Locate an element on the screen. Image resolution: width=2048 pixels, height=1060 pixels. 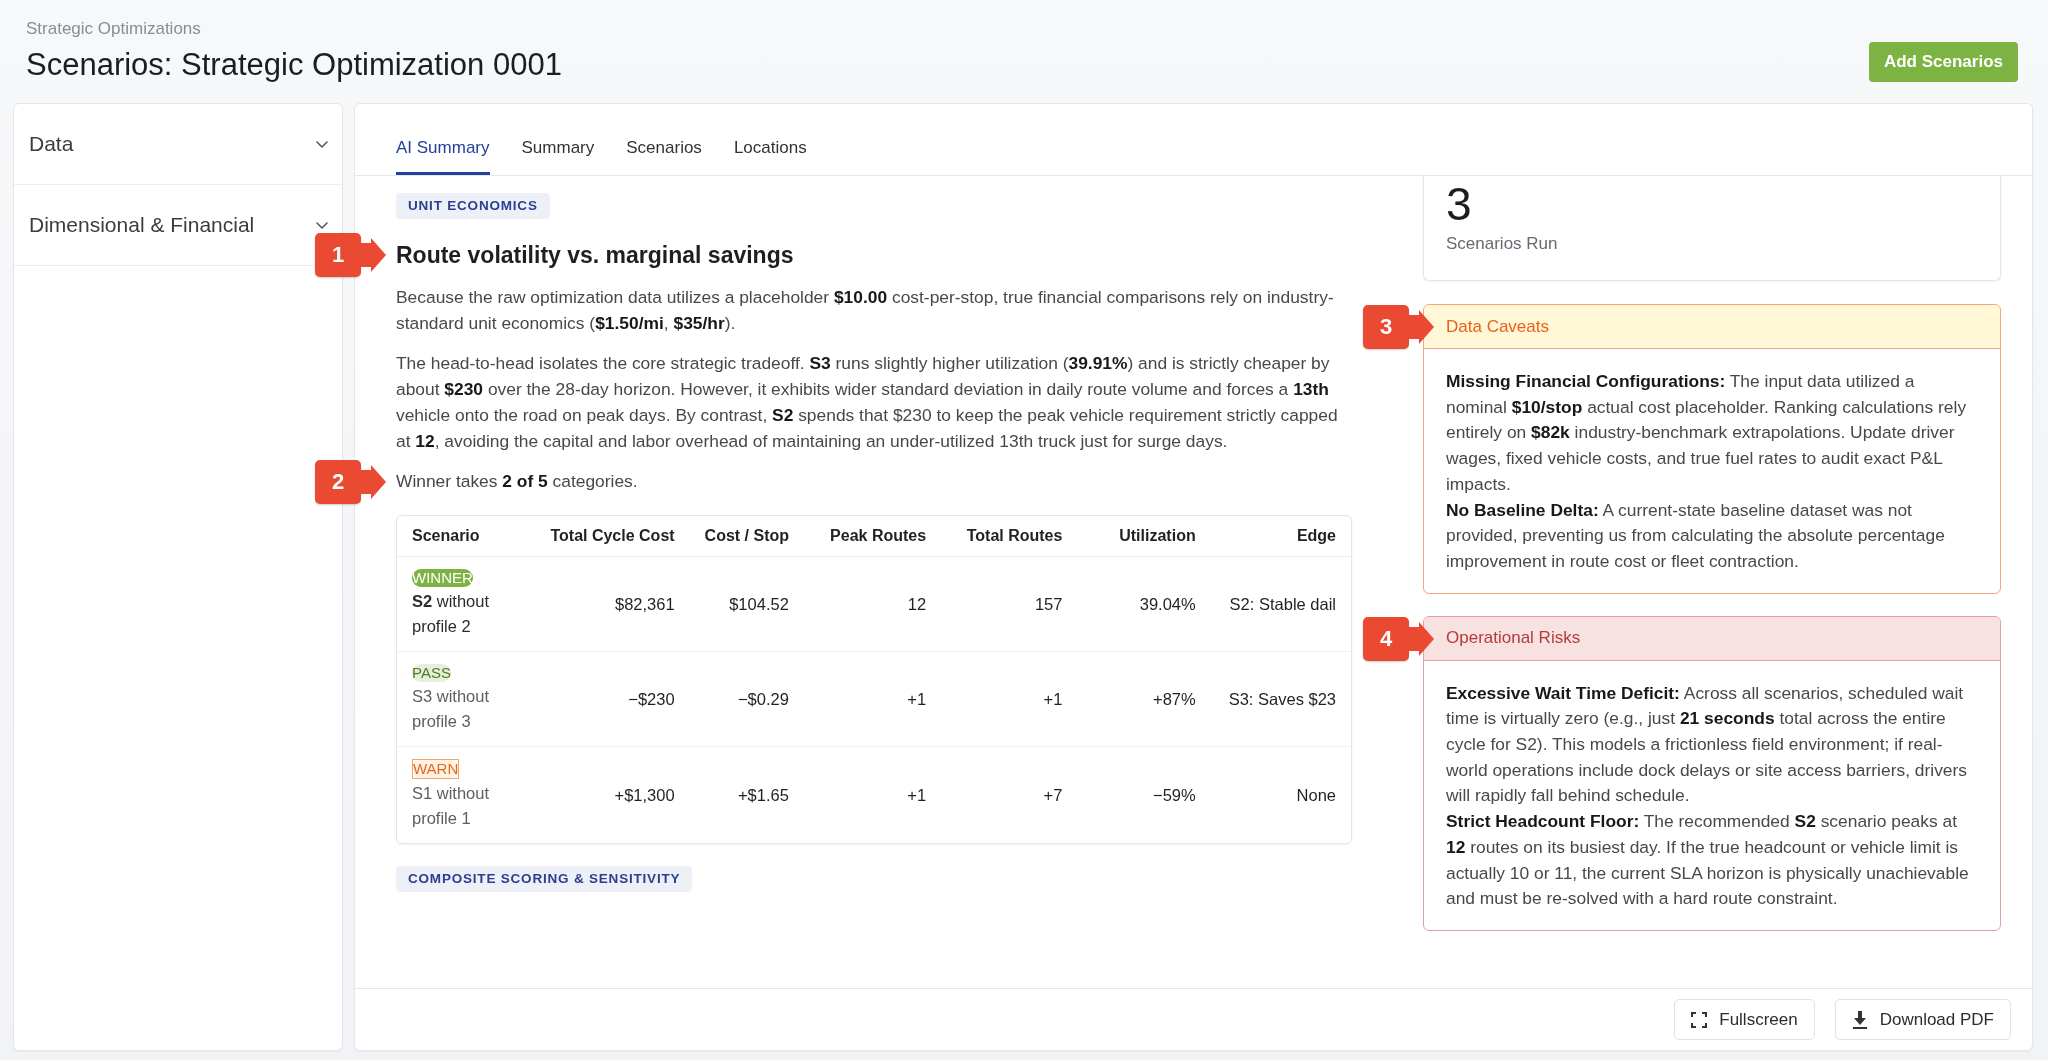
summary-paragraph: Because the raw optimization data utilizes a placeholder $10.00 cost-per-stop, true financial comparisons rely on industry-standard unit economics ($1.50/mi, $35/hr). is located at coordinates (865, 310).